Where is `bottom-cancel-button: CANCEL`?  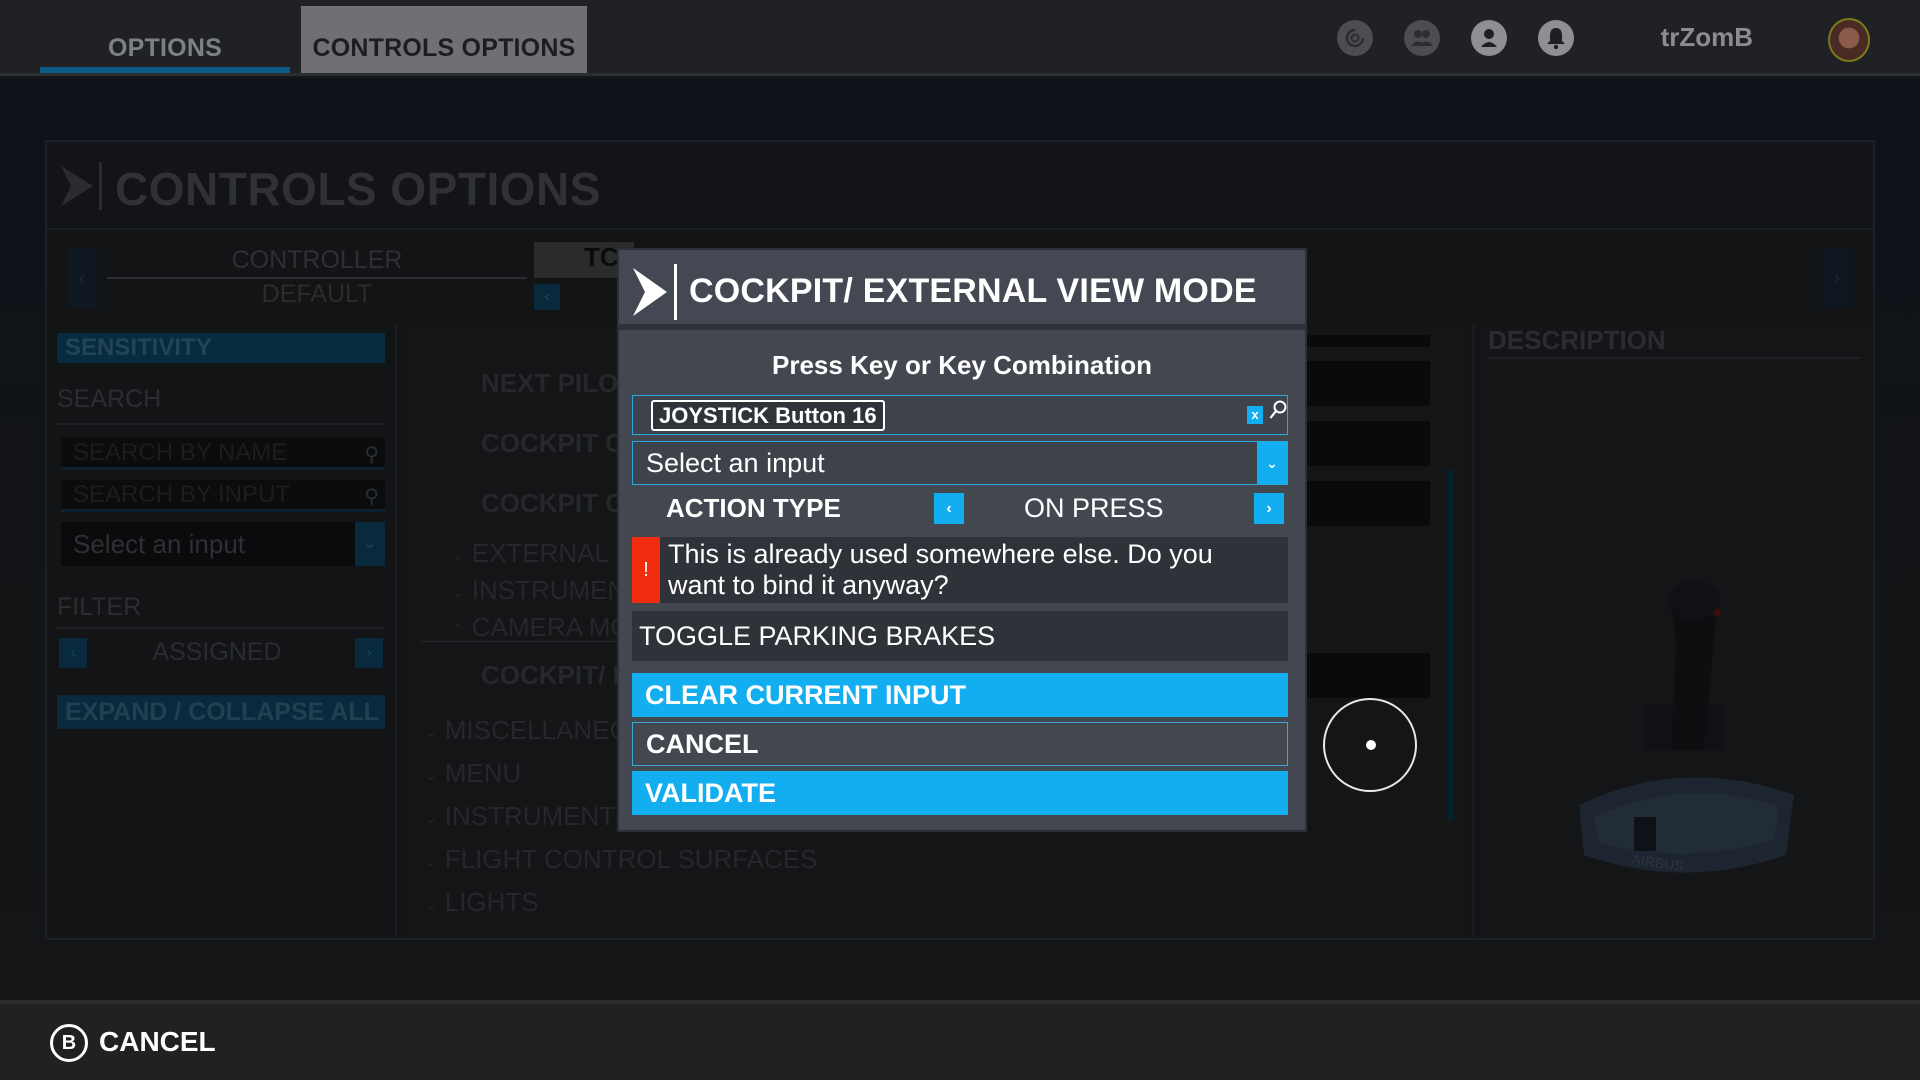
bottom-cancel-button: CANCEL is located at coordinates (157, 1042).